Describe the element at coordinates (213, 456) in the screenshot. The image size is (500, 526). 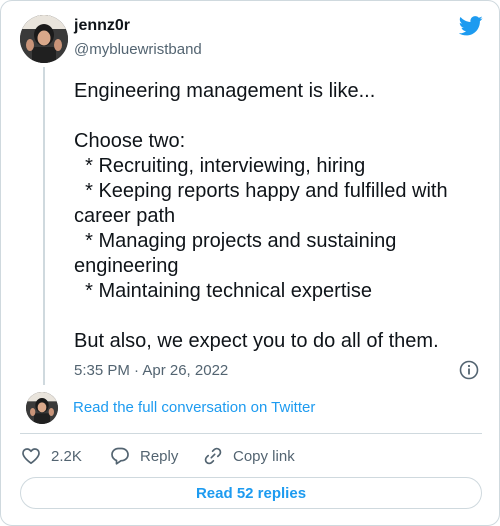
I see `link-icon` at that location.